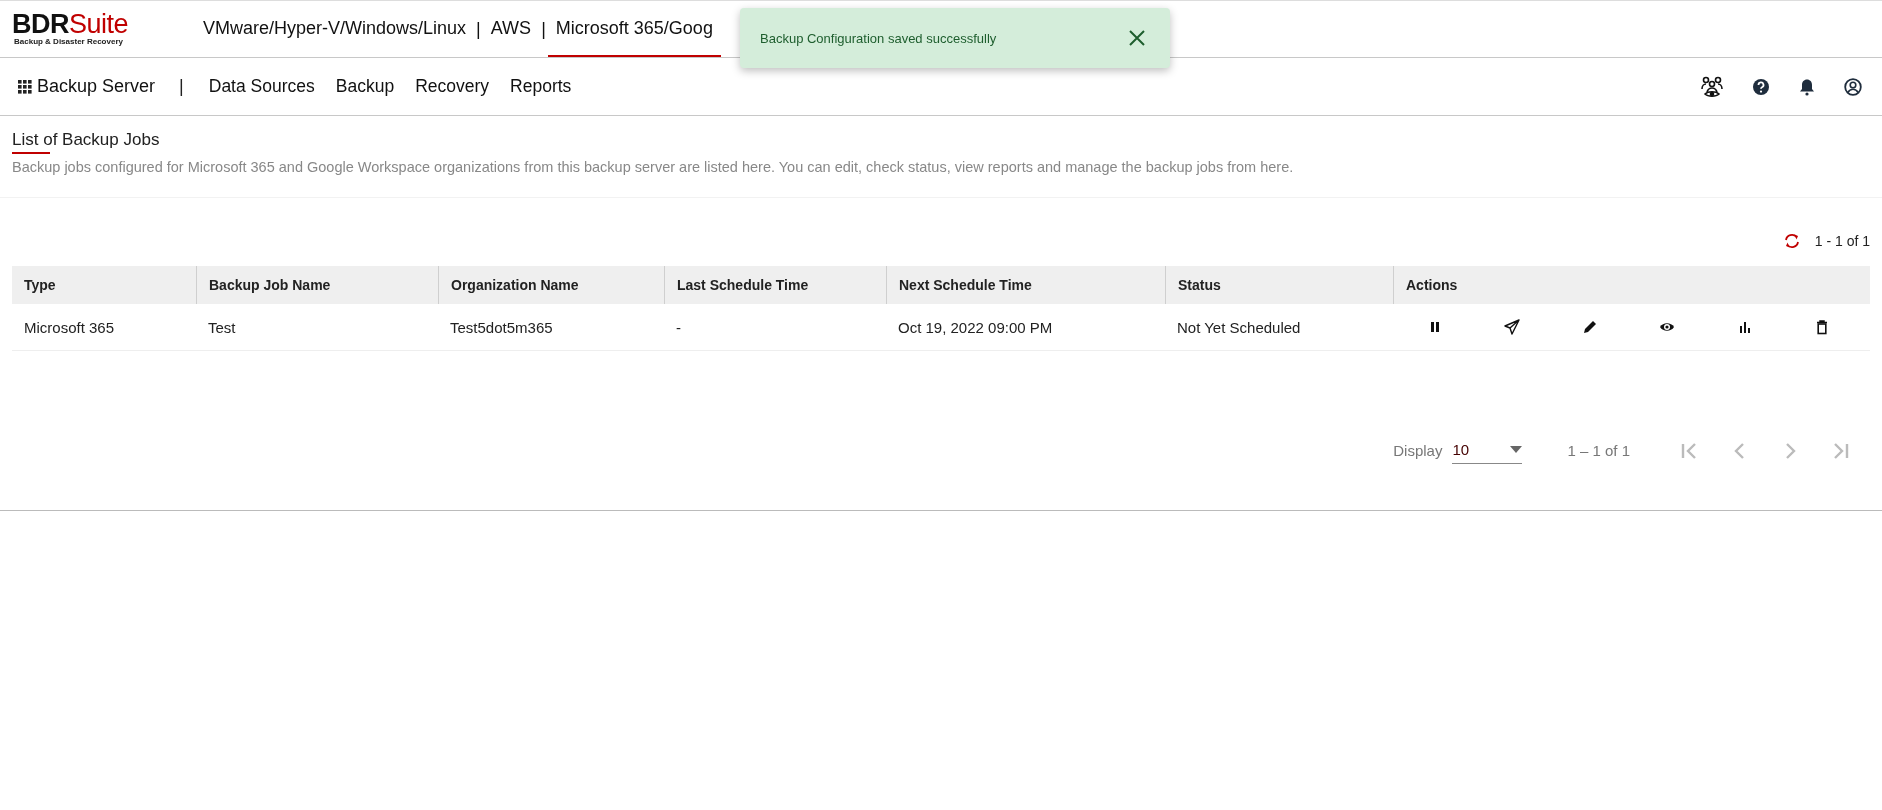 The image size is (1882, 810). What do you see at coordinates (1807, 86) in the screenshot?
I see `bell-icon` at bounding box center [1807, 86].